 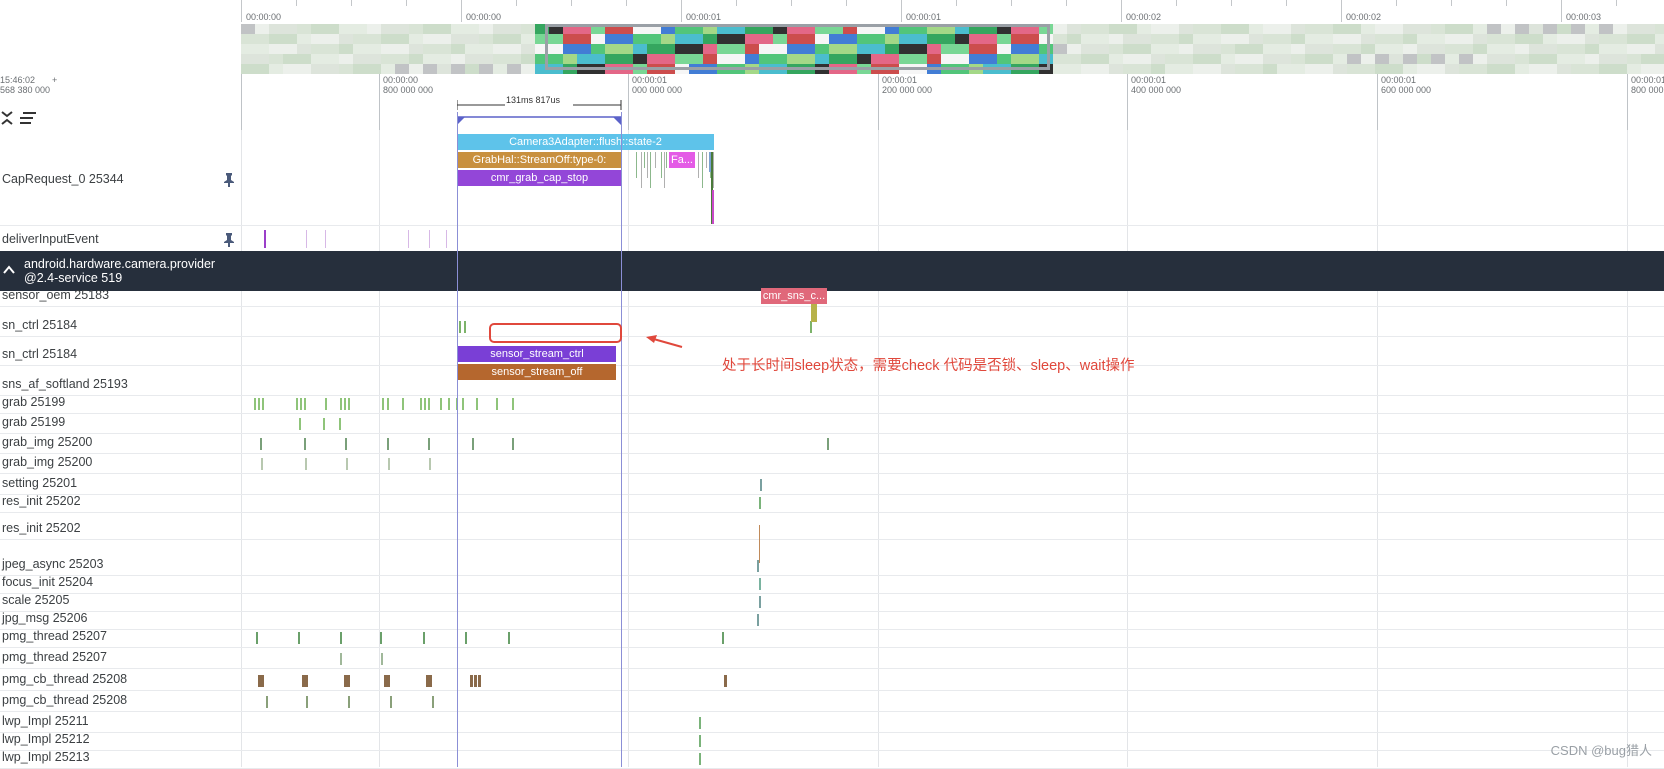 What do you see at coordinates (63, 179) in the screenshot?
I see `track-label-caprequest: CapRequest_0 25344` at bounding box center [63, 179].